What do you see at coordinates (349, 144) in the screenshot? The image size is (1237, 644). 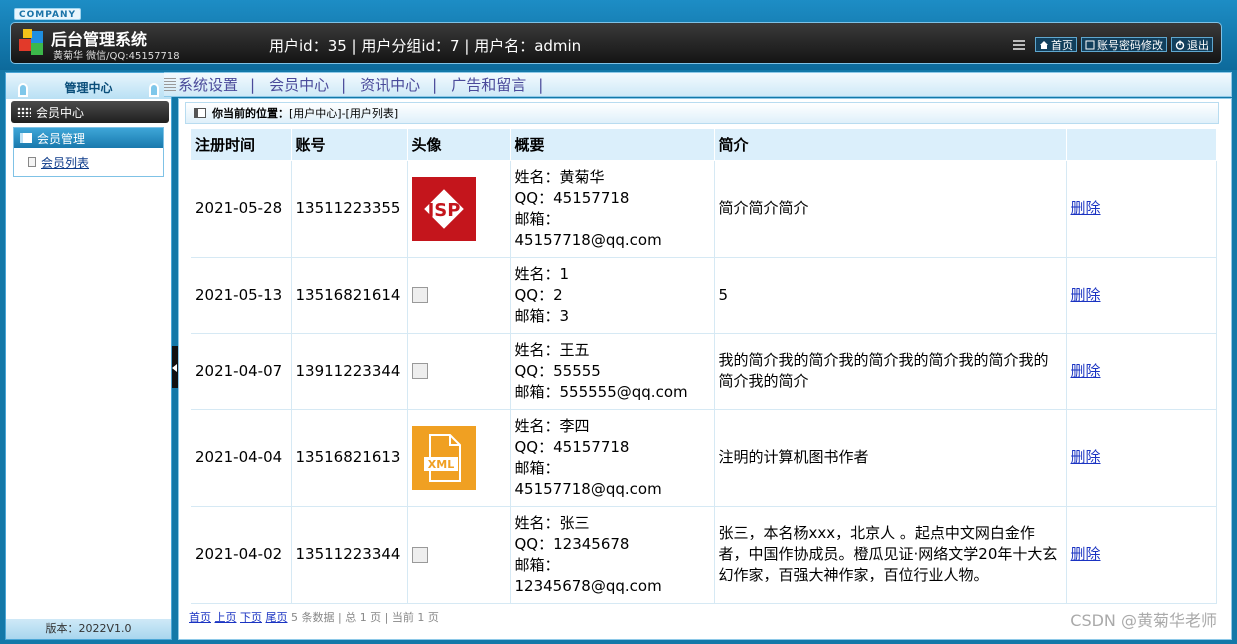 I see `header-account: 账号` at bounding box center [349, 144].